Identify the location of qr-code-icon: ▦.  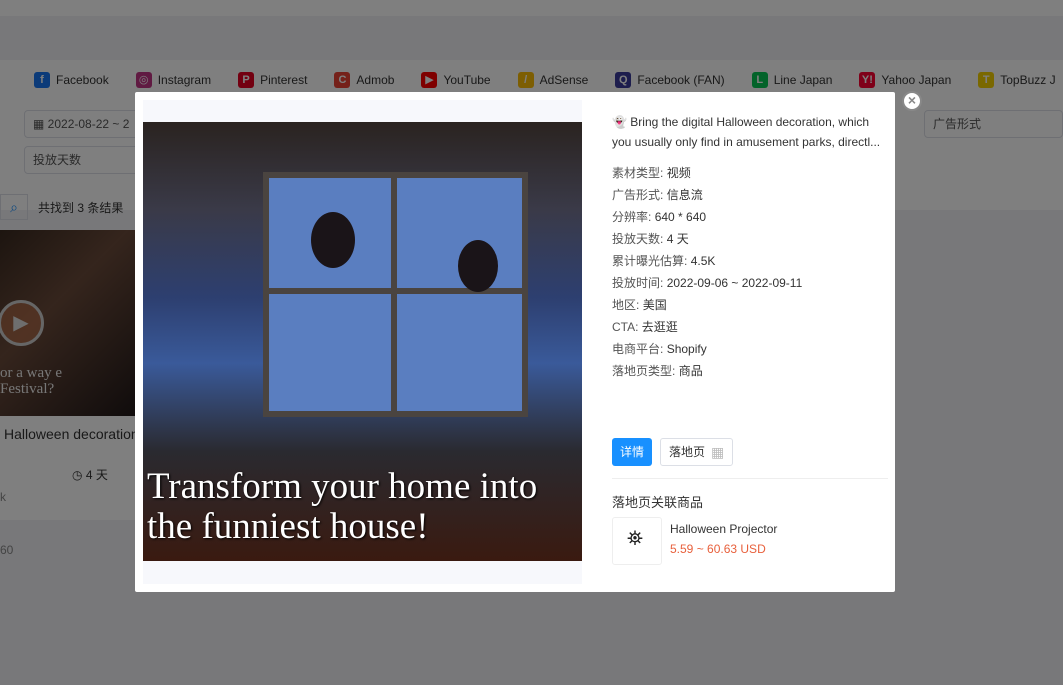
(718, 452).